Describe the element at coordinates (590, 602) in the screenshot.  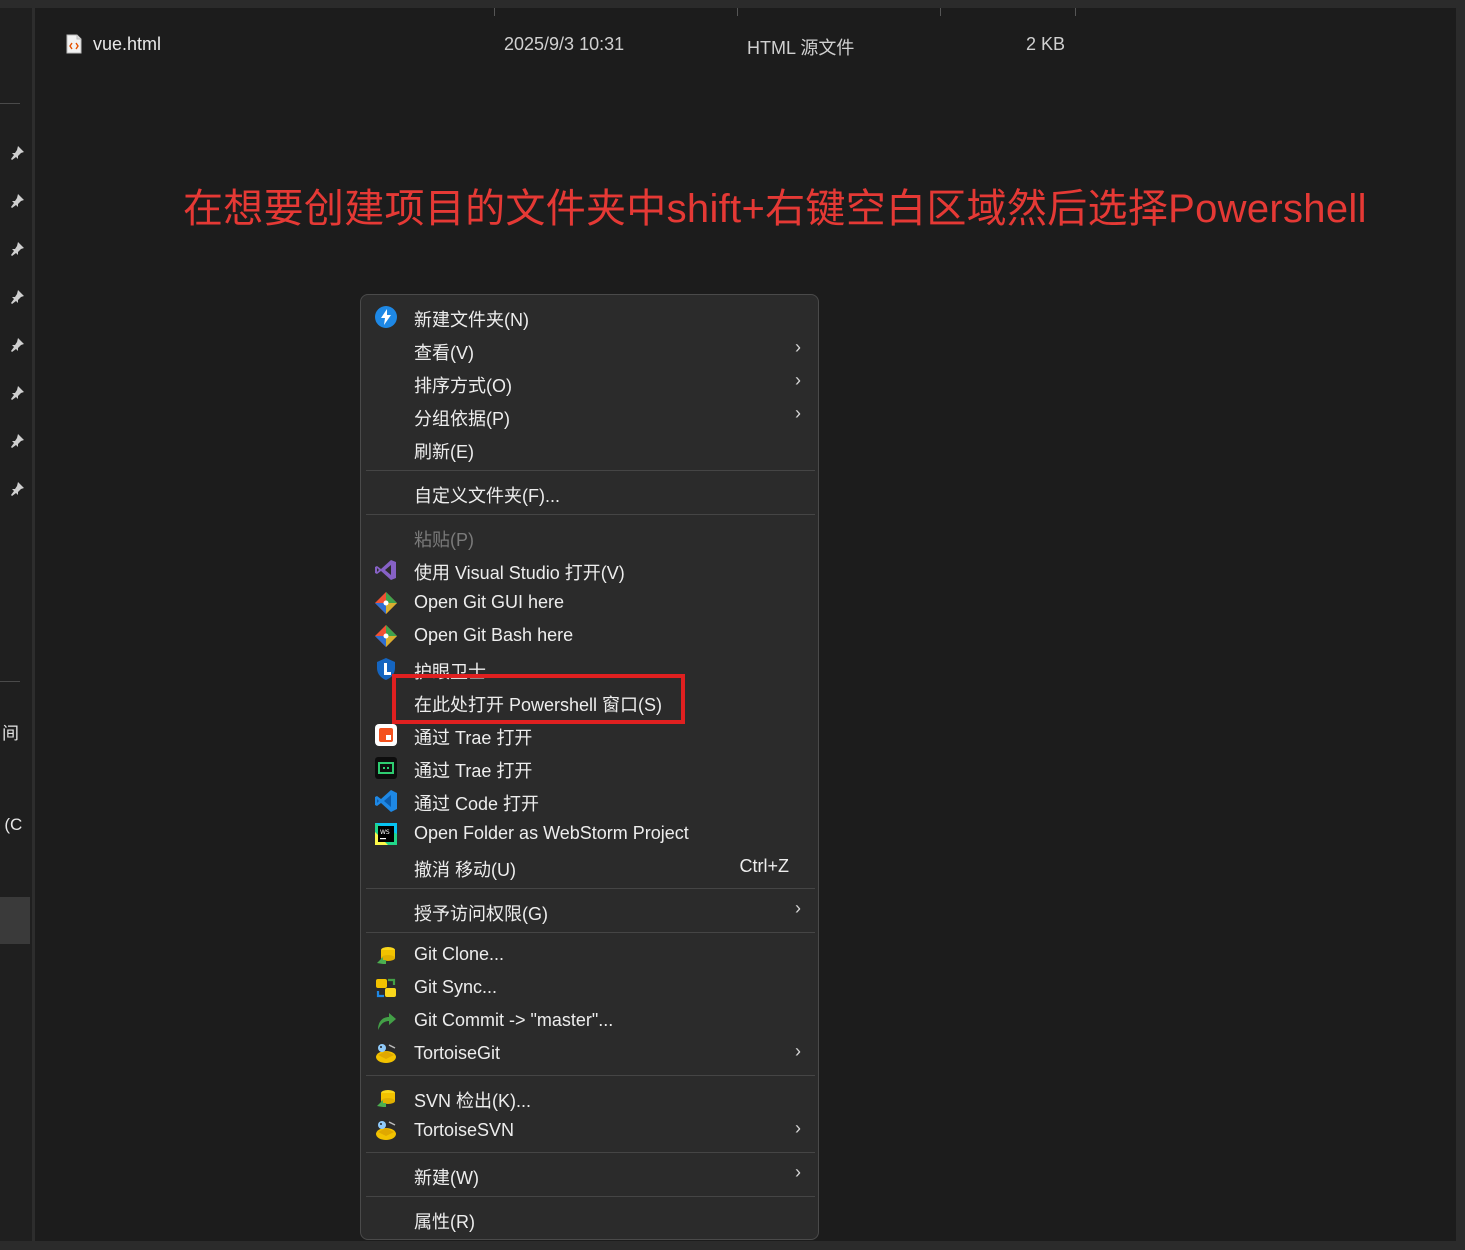
I see `menu-item-git-gui: Open Git GUI here` at that location.